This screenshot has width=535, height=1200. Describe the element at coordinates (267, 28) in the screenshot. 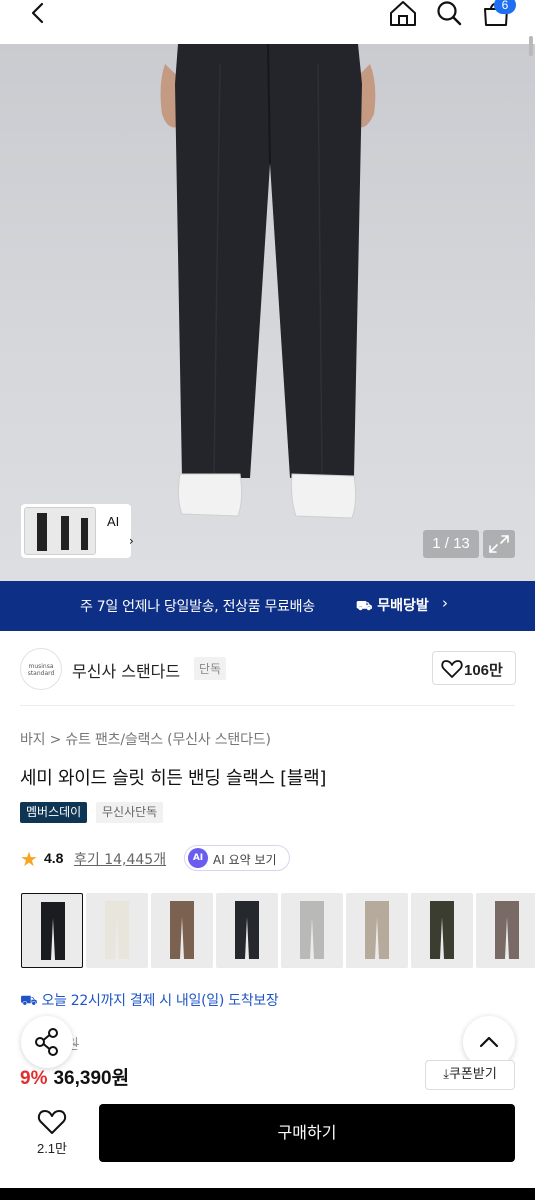

I see `top-bar: 6` at that location.